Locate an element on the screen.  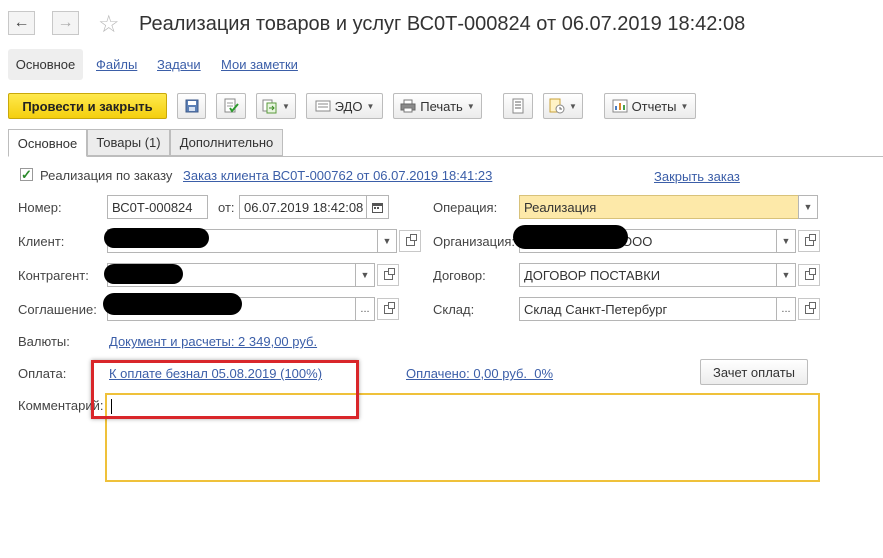
organization-open-button is located at coordinates (809, 241).